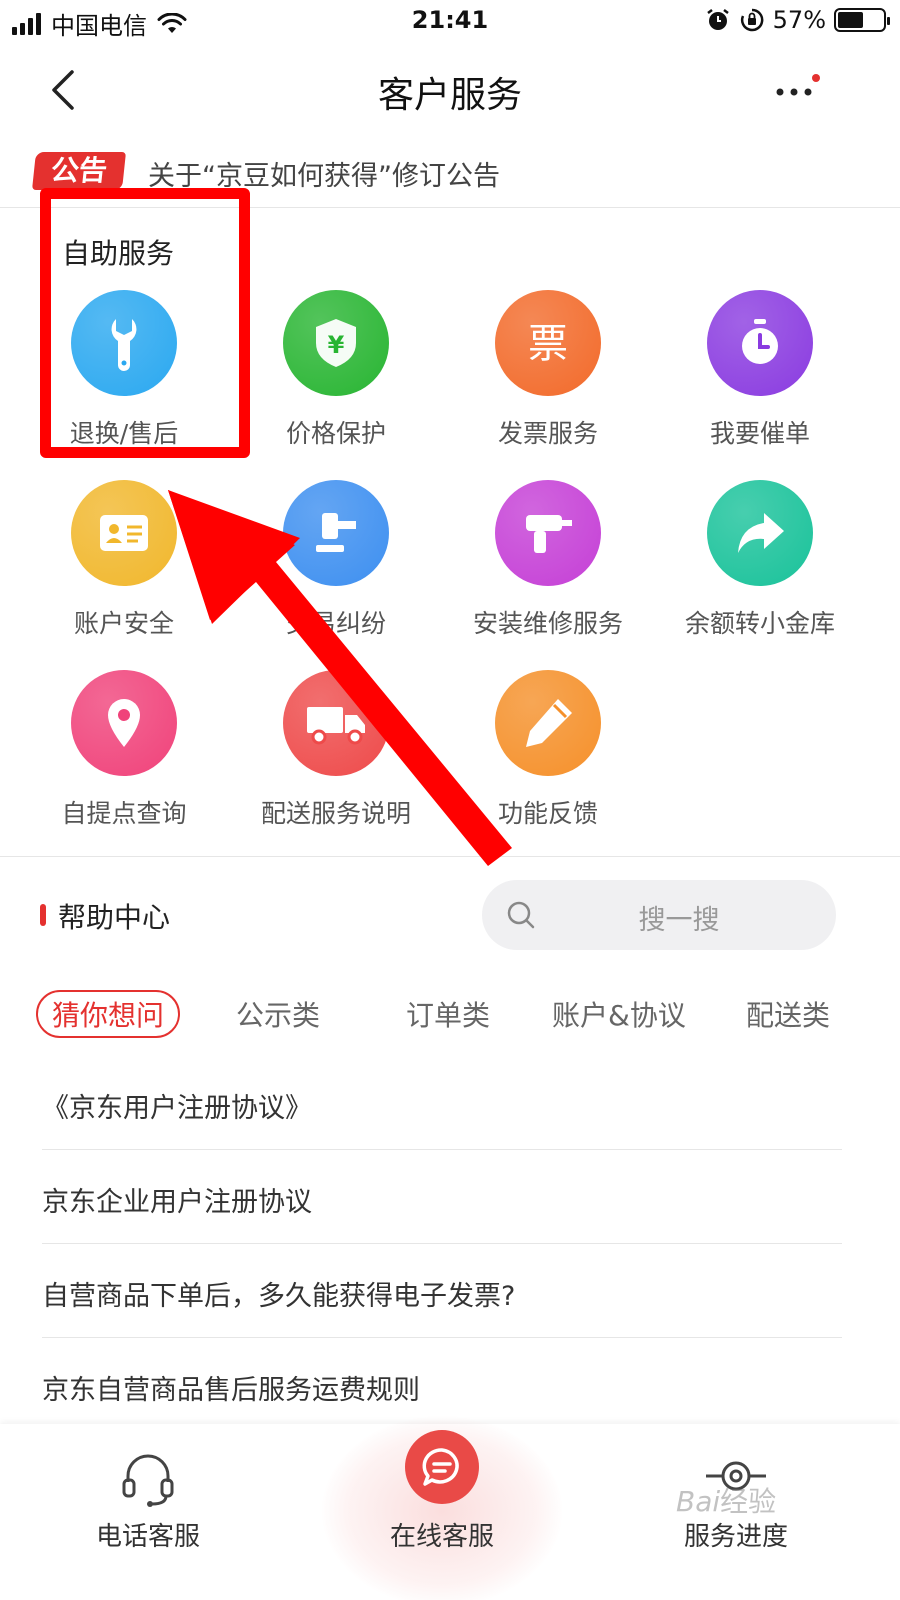 The image size is (900, 1600). What do you see at coordinates (548, 533) in the screenshot?
I see `drill-icon` at bounding box center [548, 533].